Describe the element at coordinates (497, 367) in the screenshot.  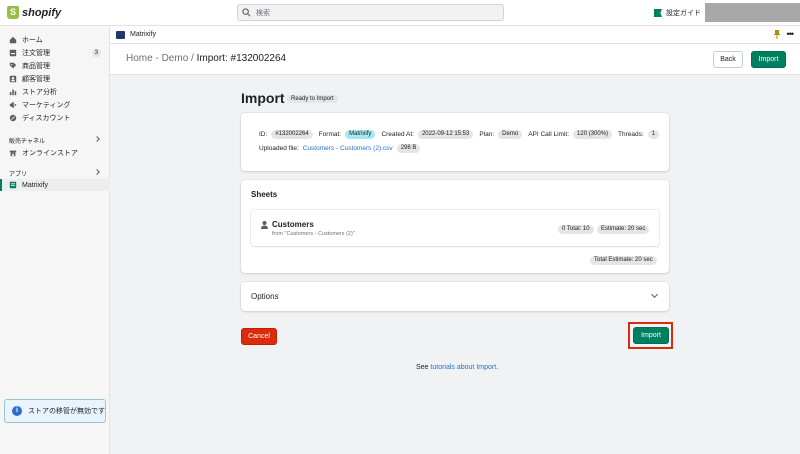
I see `tutorial-suffix: .` at that location.